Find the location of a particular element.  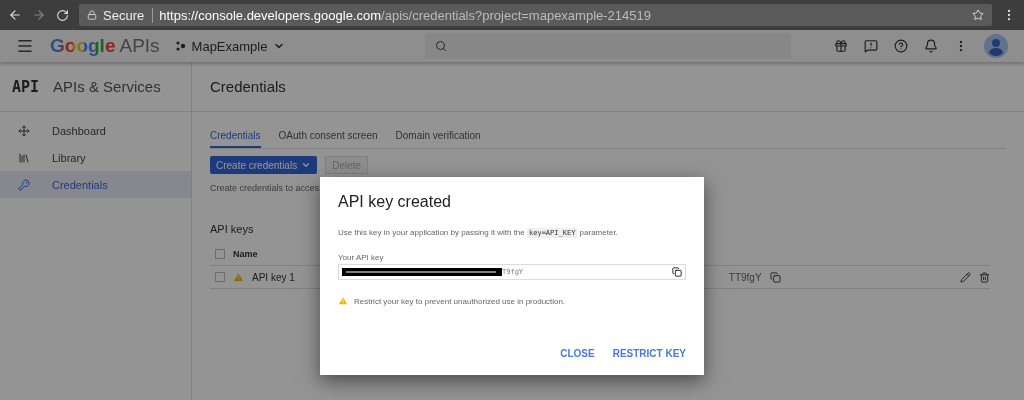

tab: OAuth consent screen is located at coordinates (328, 136).